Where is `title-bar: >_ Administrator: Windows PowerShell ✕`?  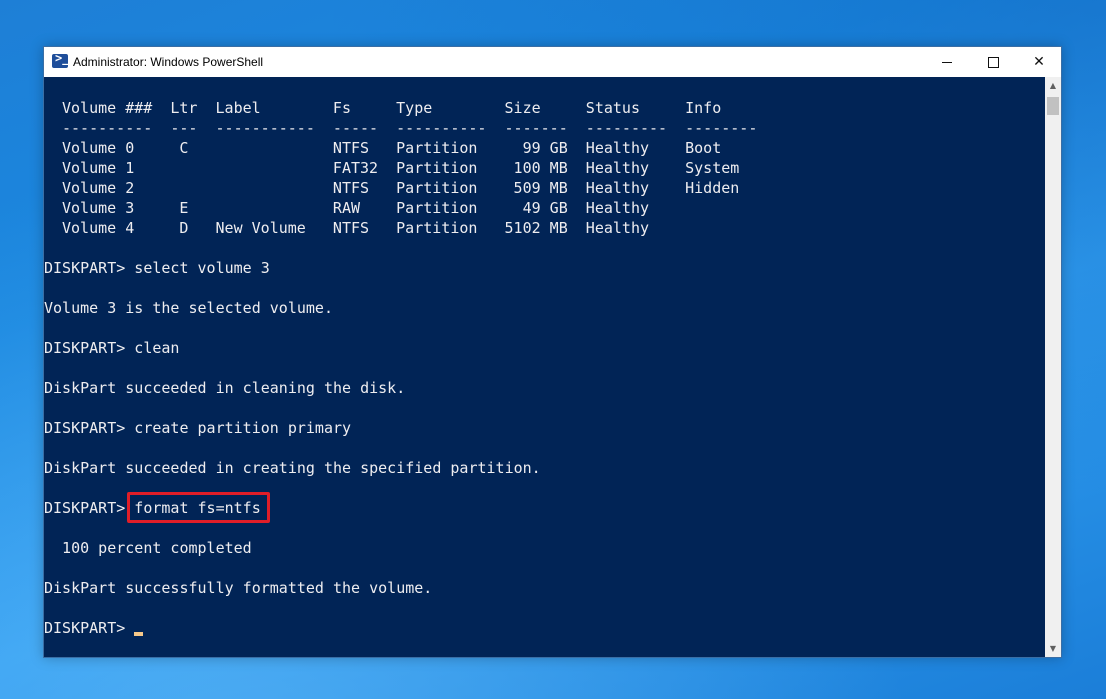 title-bar: >_ Administrator: Windows PowerShell ✕ is located at coordinates (552, 62).